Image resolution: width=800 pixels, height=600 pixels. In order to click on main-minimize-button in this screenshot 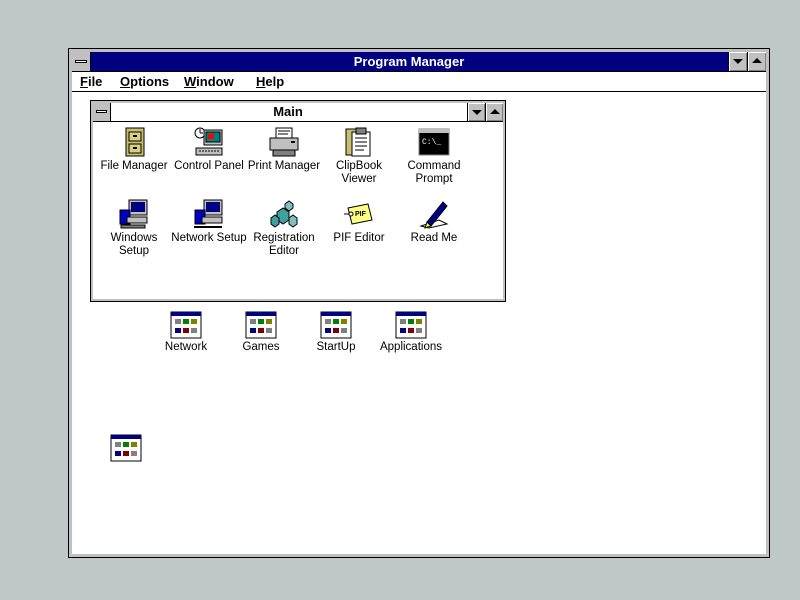, I will do `click(476, 112)`.